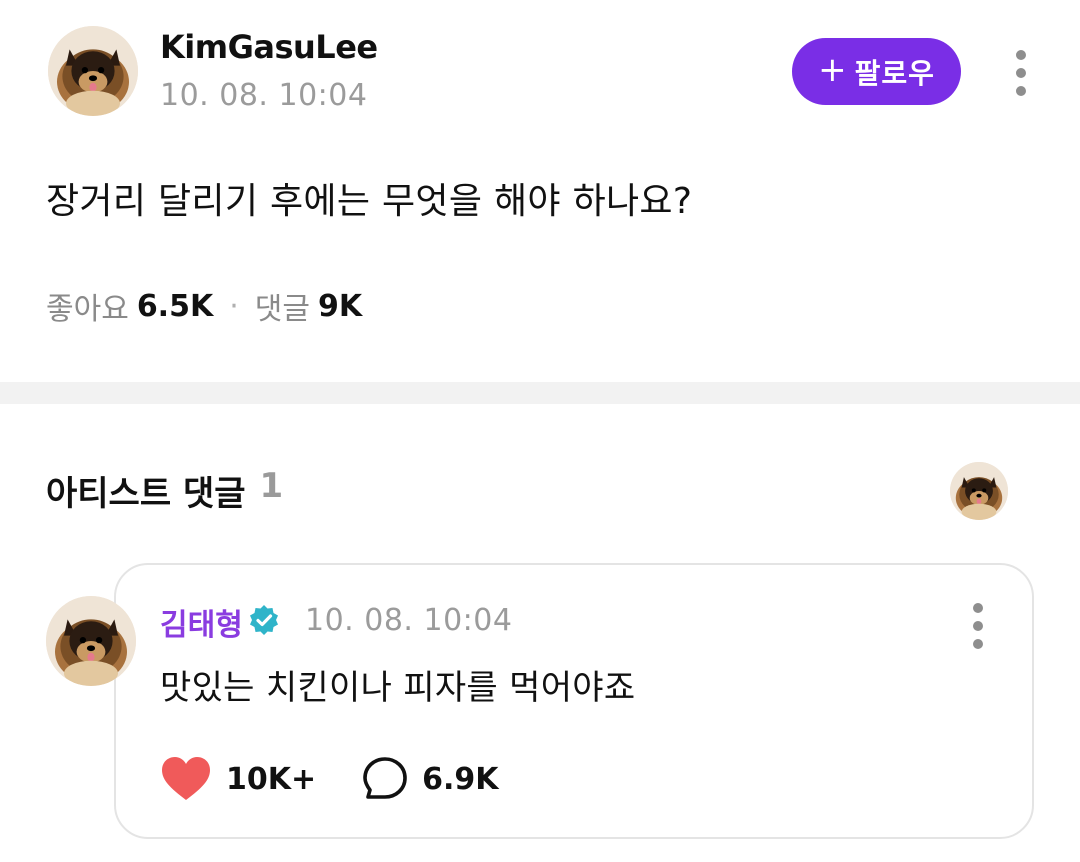 The width and height of the screenshot is (1080, 862). I want to click on artist-comments-count: 1, so click(271, 486).